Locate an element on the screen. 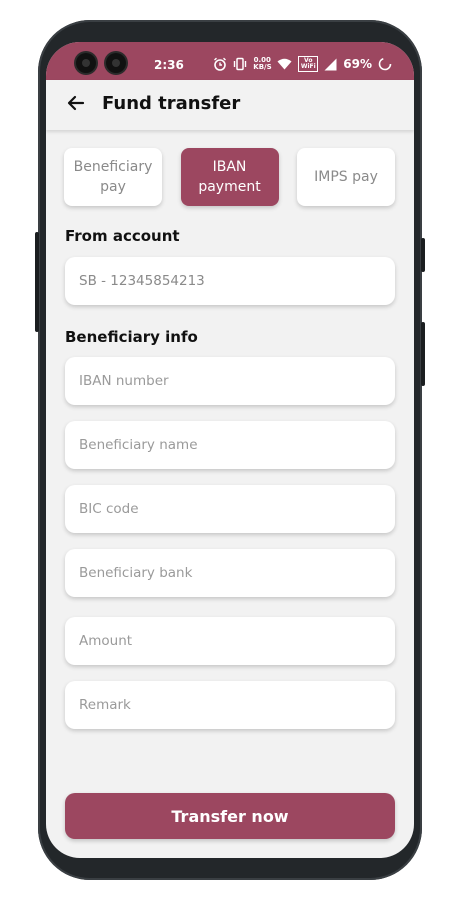 This screenshot has height=900, width=460. vibrate-icon is located at coordinates (240, 64).